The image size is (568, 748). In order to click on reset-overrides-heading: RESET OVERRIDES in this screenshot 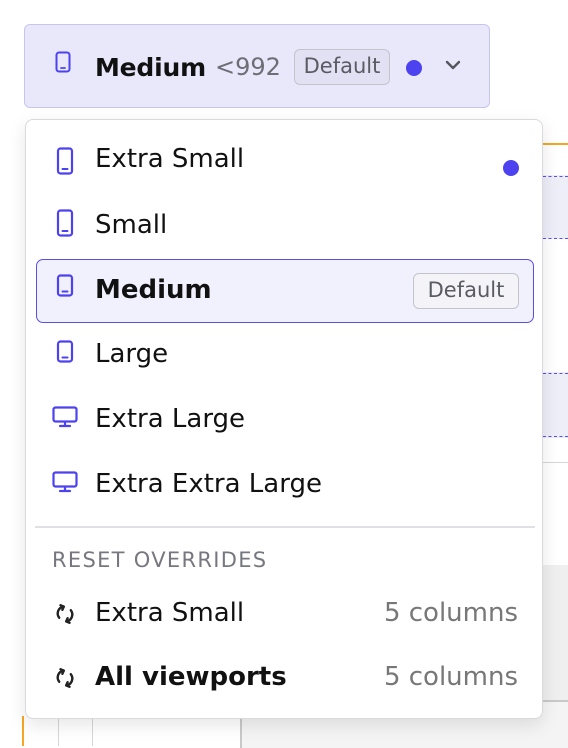, I will do `click(160, 560)`.